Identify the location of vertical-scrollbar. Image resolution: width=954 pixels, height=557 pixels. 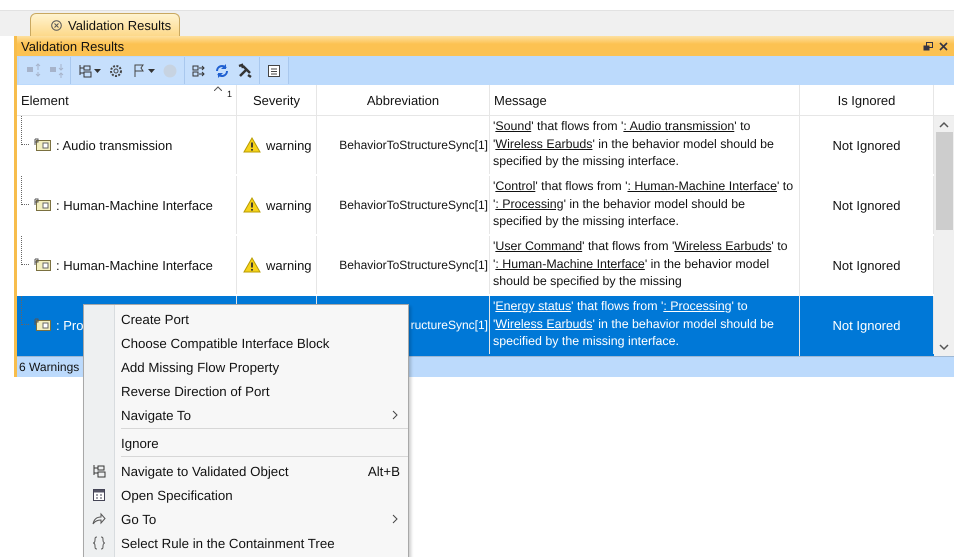
(944, 236).